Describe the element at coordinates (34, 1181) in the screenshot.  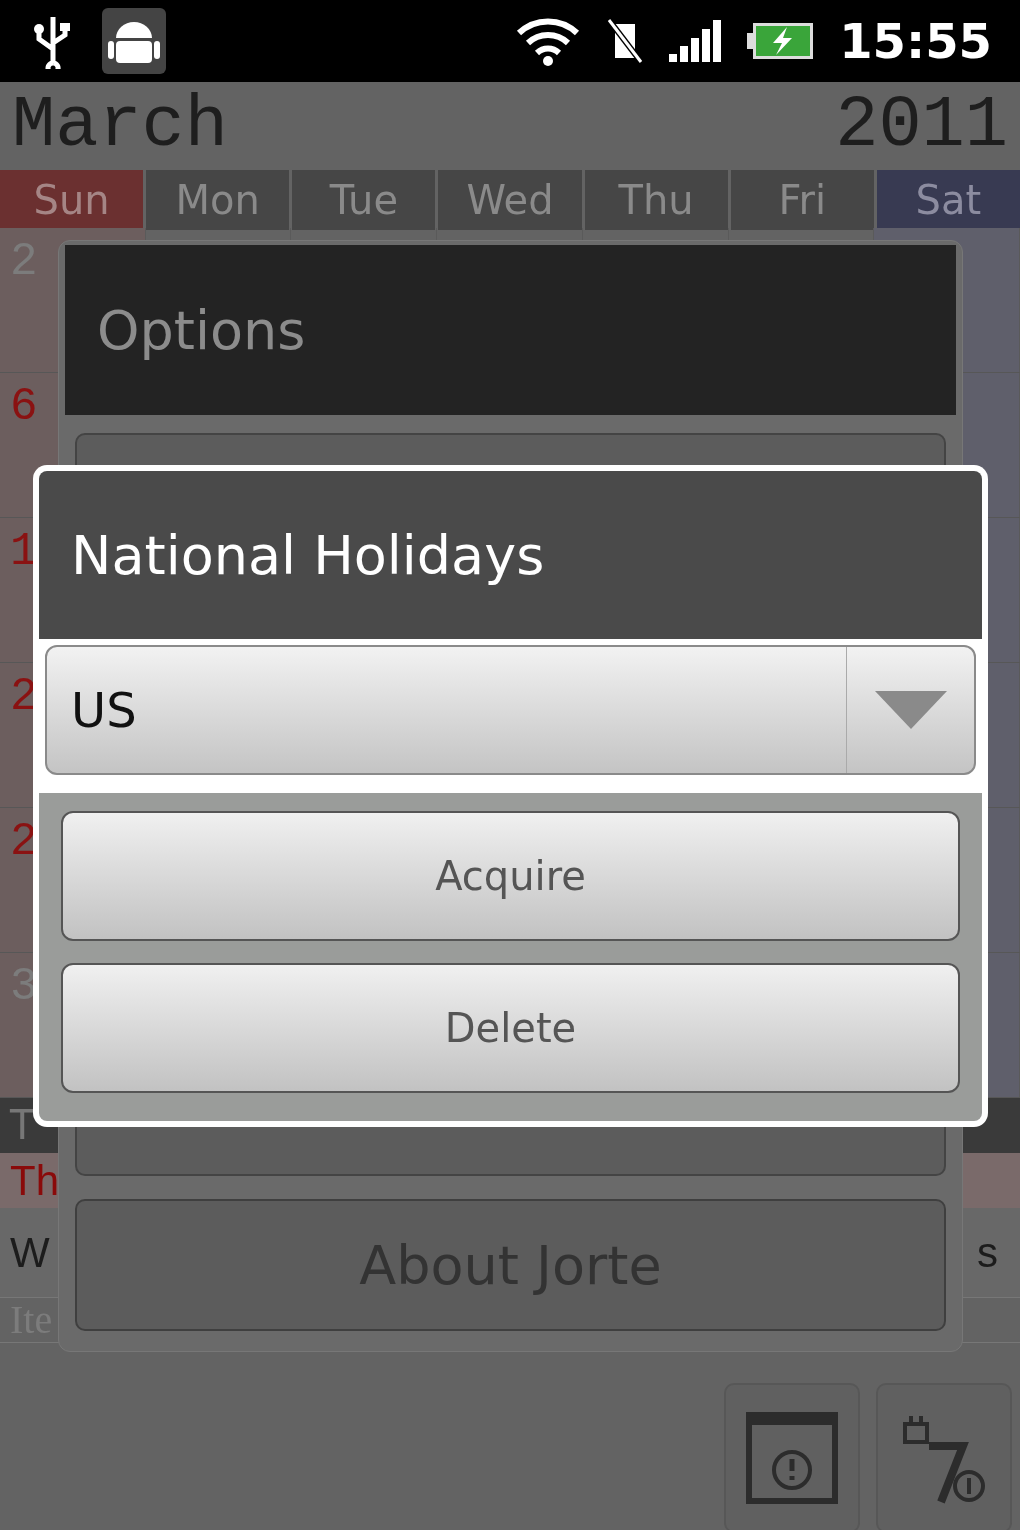
I see `agenda-text: Th` at that location.